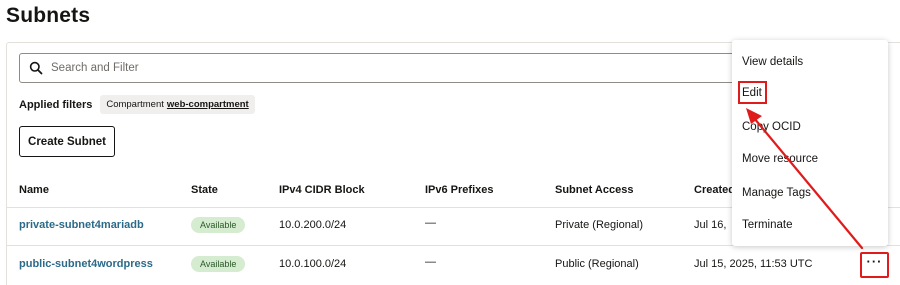 The width and height of the screenshot is (900, 285). What do you see at coordinates (67, 141) in the screenshot?
I see `create-subnet-button: Create Subnet` at bounding box center [67, 141].